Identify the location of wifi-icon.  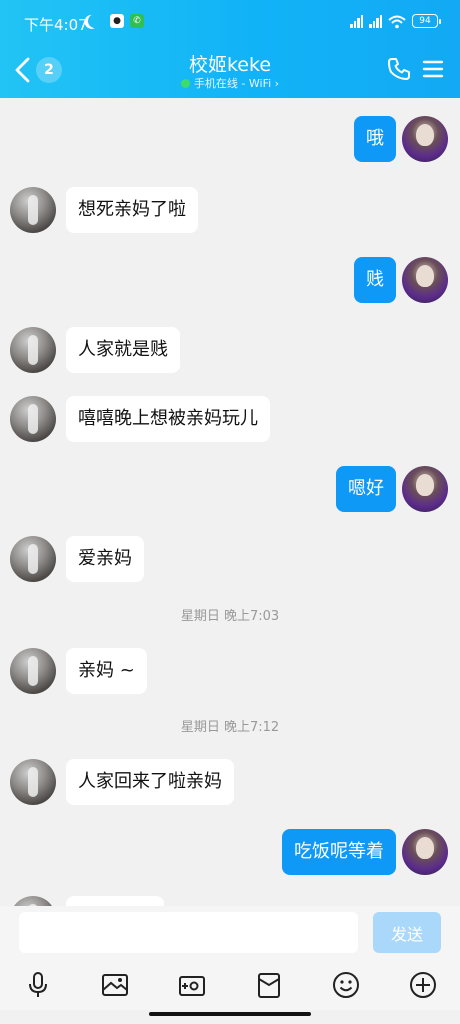
(397, 21).